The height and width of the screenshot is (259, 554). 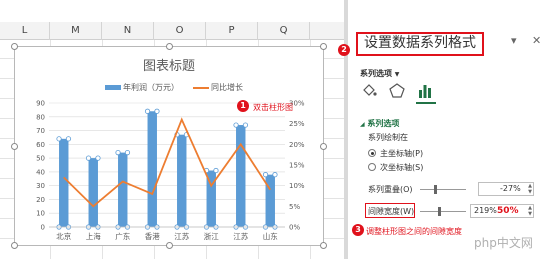 What do you see at coordinates (297, 145) in the screenshot?
I see `y2-tick-label: 20%` at bounding box center [297, 145].